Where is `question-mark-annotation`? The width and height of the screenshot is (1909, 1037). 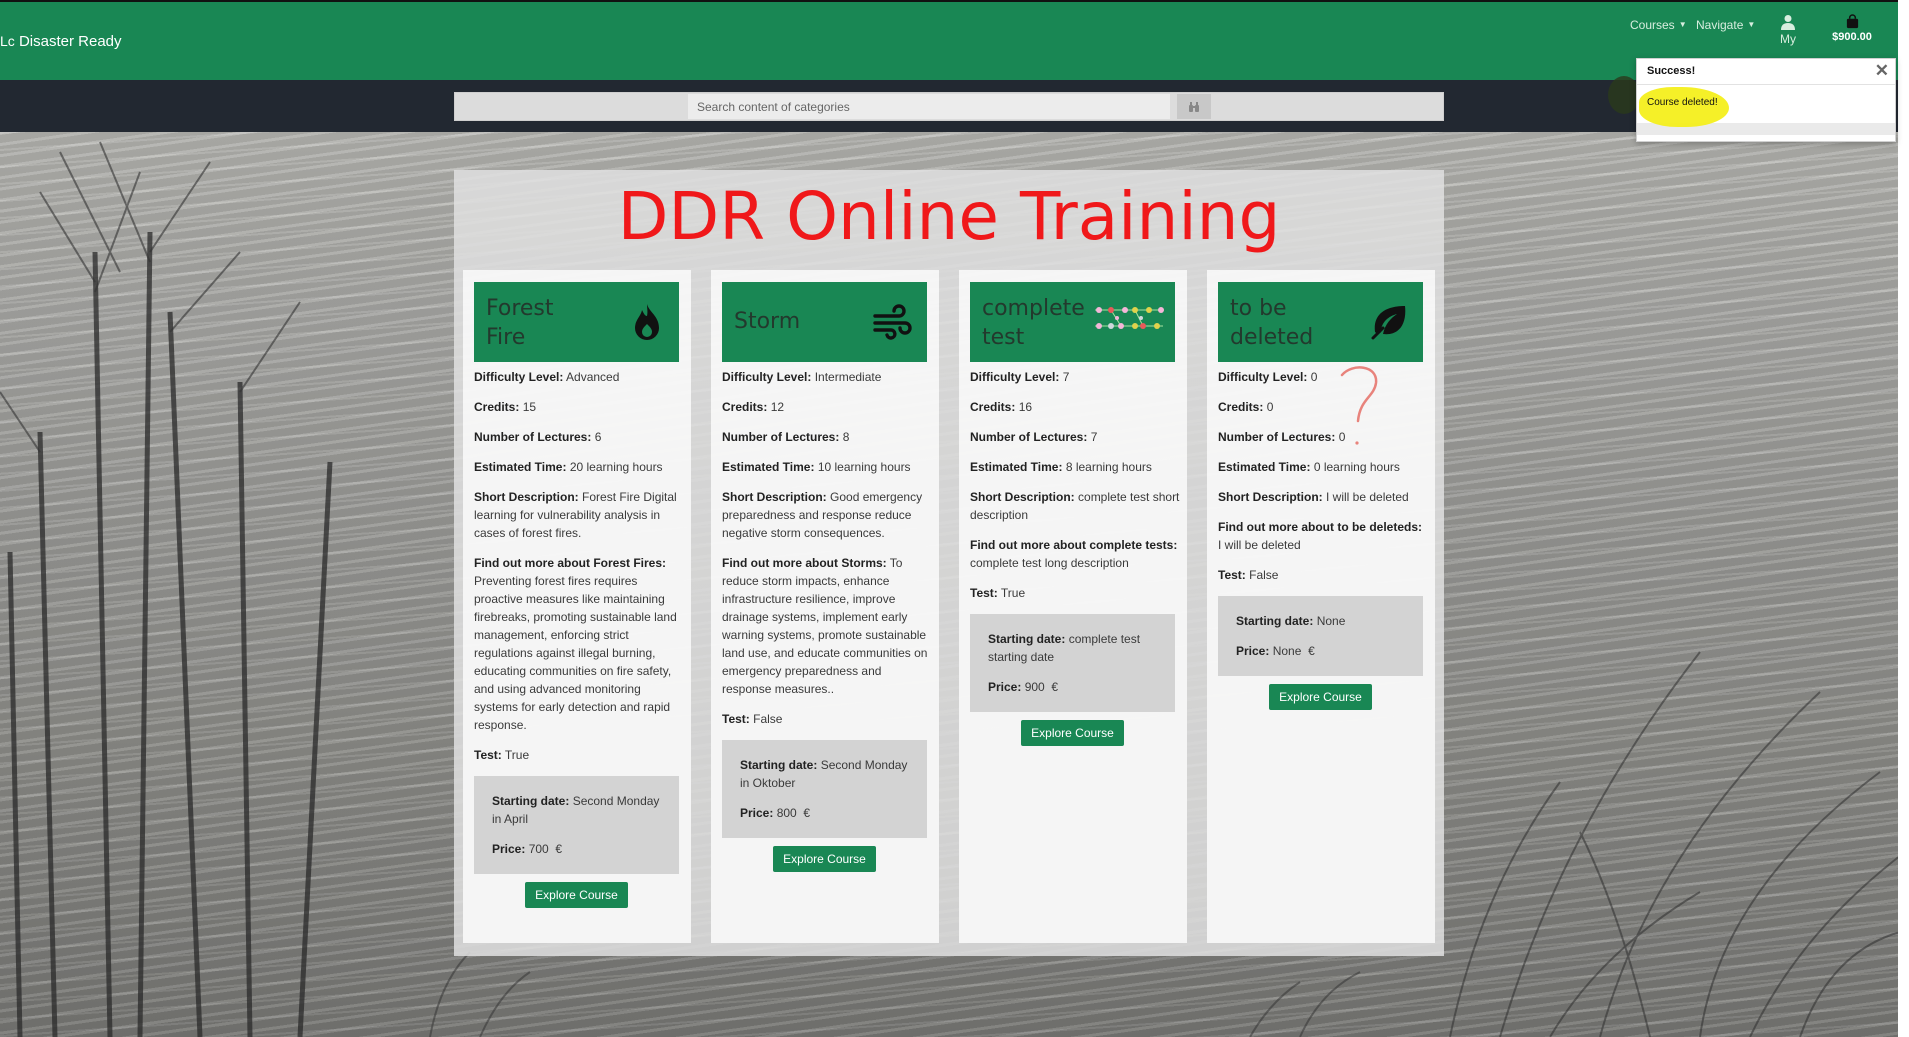
question-mark-annotation is located at coordinates (1359, 405).